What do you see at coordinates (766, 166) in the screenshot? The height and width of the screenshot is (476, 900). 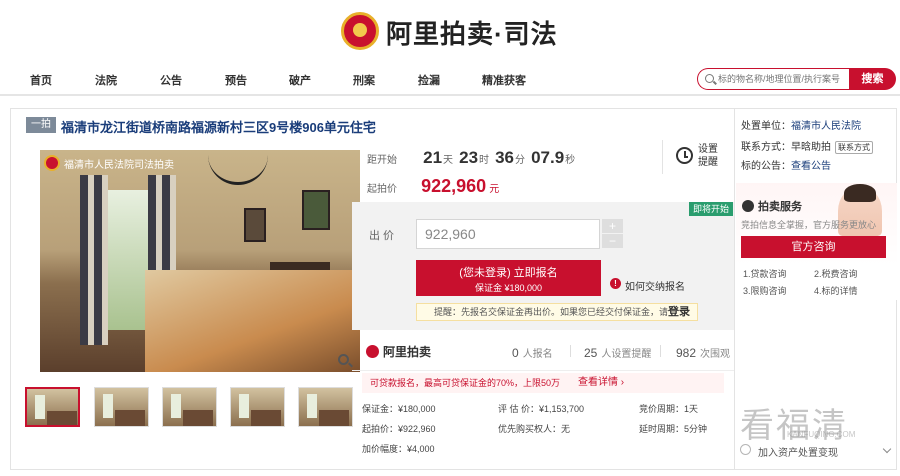 I see `notice-label: 标的公告：` at bounding box center [766, 166].